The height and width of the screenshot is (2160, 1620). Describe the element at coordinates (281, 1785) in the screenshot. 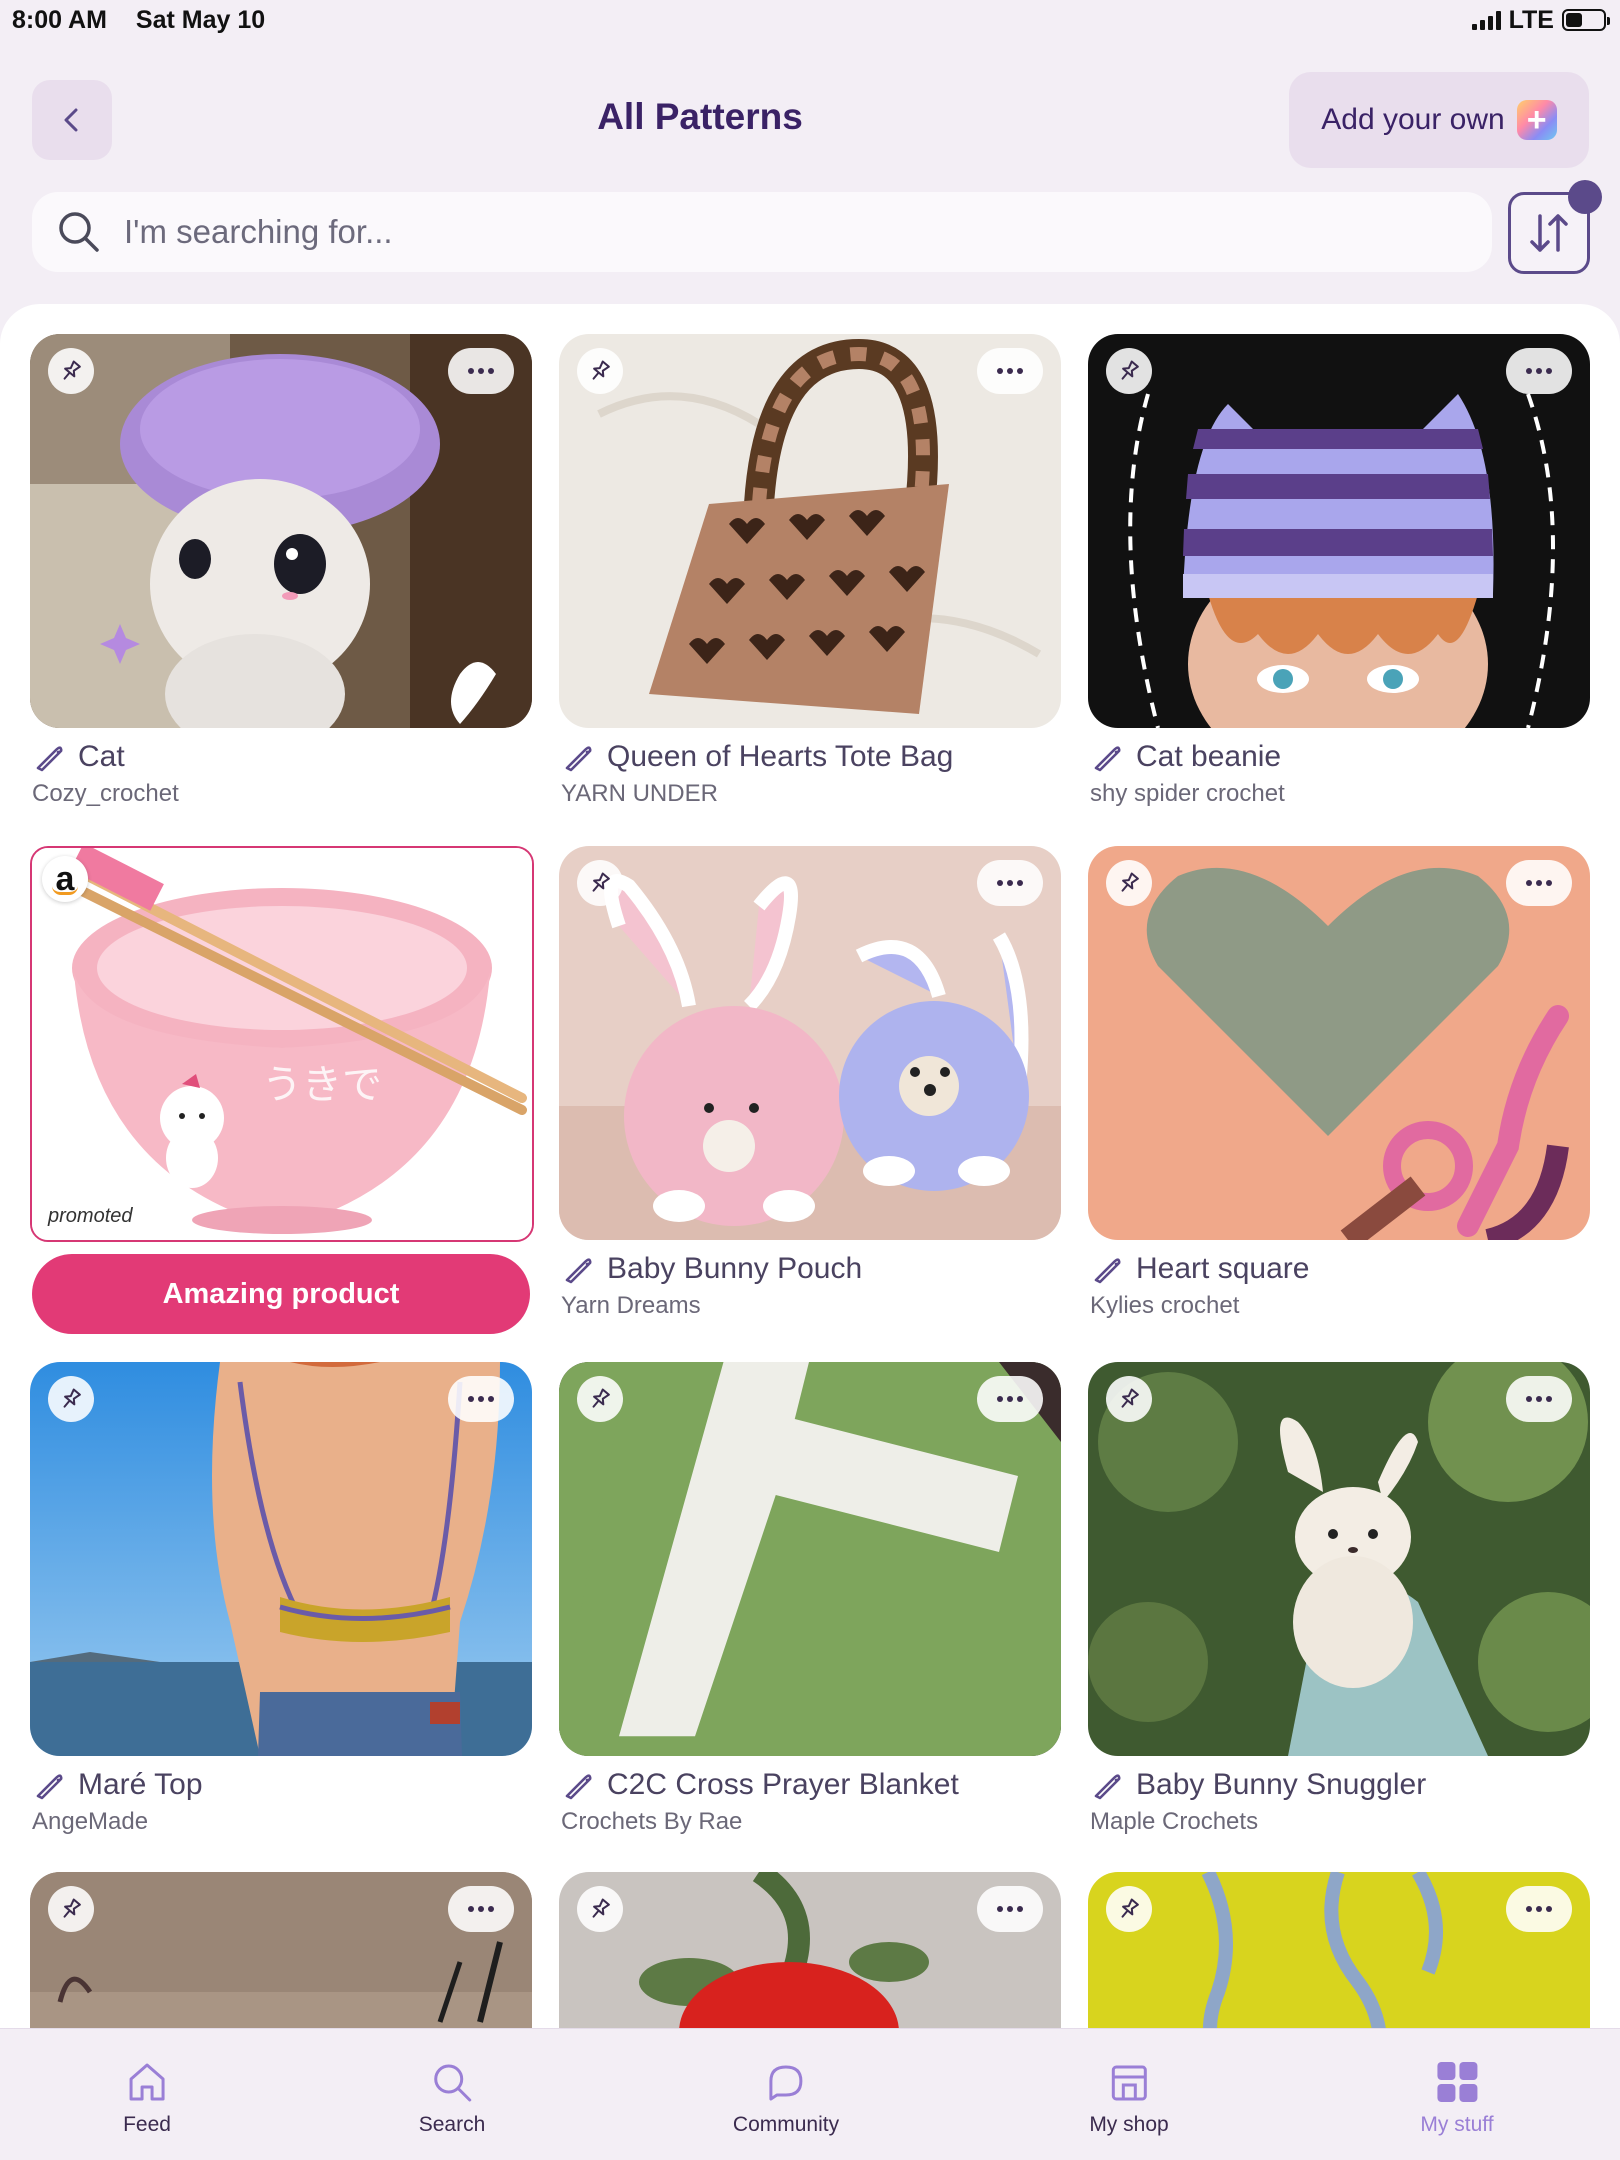

I see `pattern-title-row: Maré Top` at that location.